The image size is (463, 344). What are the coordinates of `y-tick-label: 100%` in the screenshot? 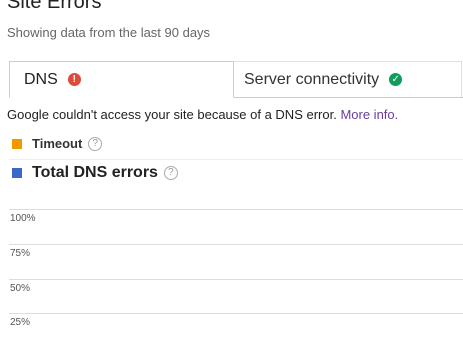 It's located at (23, 218).